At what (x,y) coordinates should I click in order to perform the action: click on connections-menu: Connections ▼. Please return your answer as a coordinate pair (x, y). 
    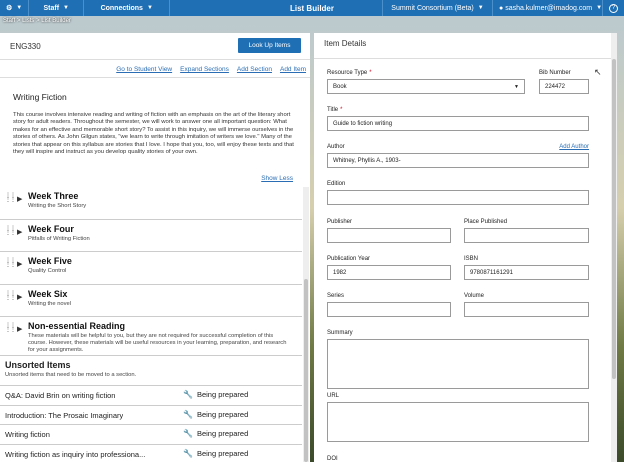
    Looking at the image, I should click on (127, 8).